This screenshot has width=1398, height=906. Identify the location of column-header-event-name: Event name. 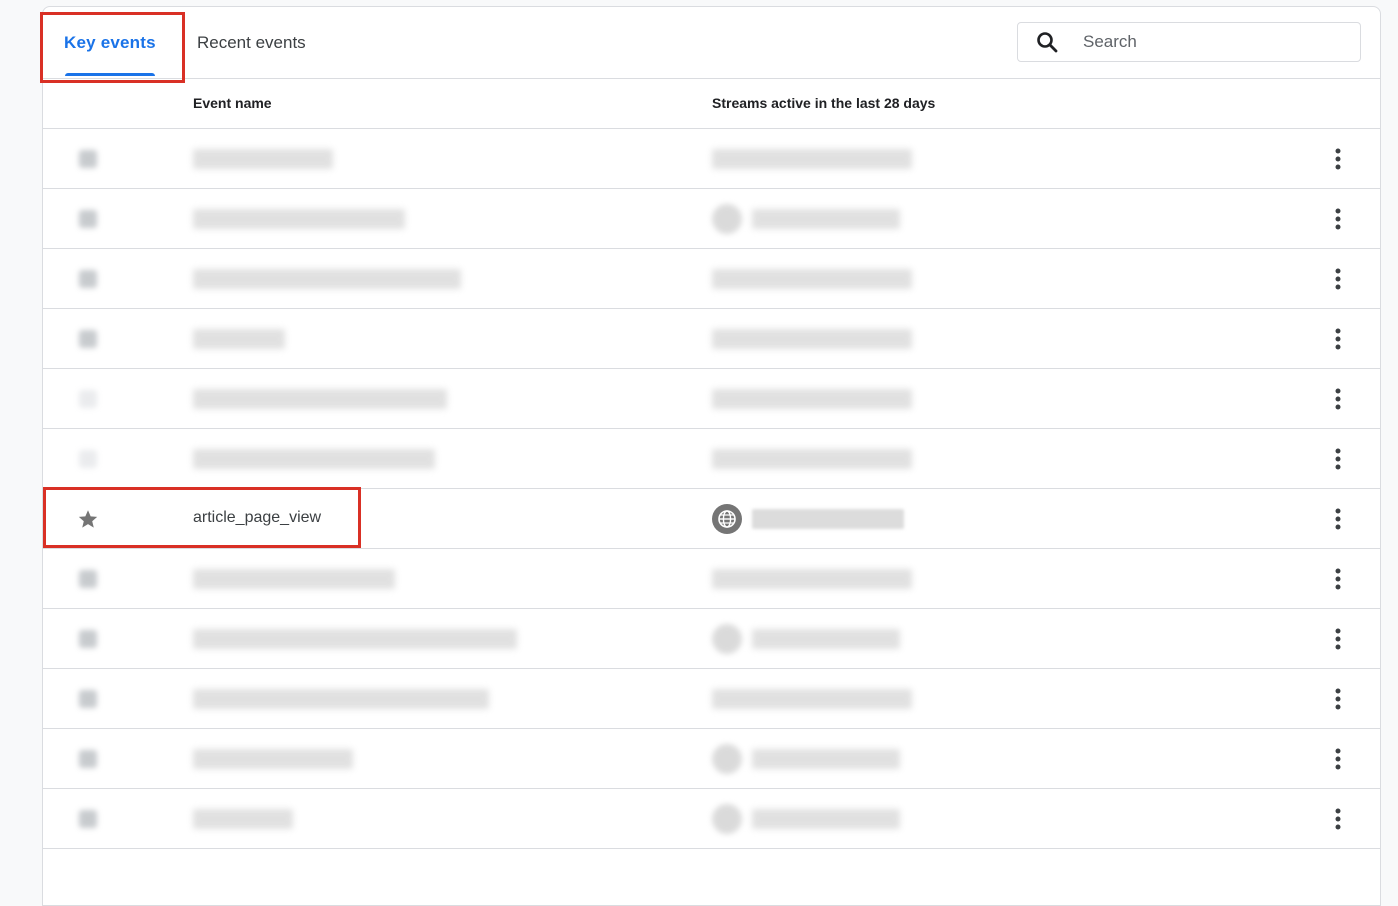
(232, 103).